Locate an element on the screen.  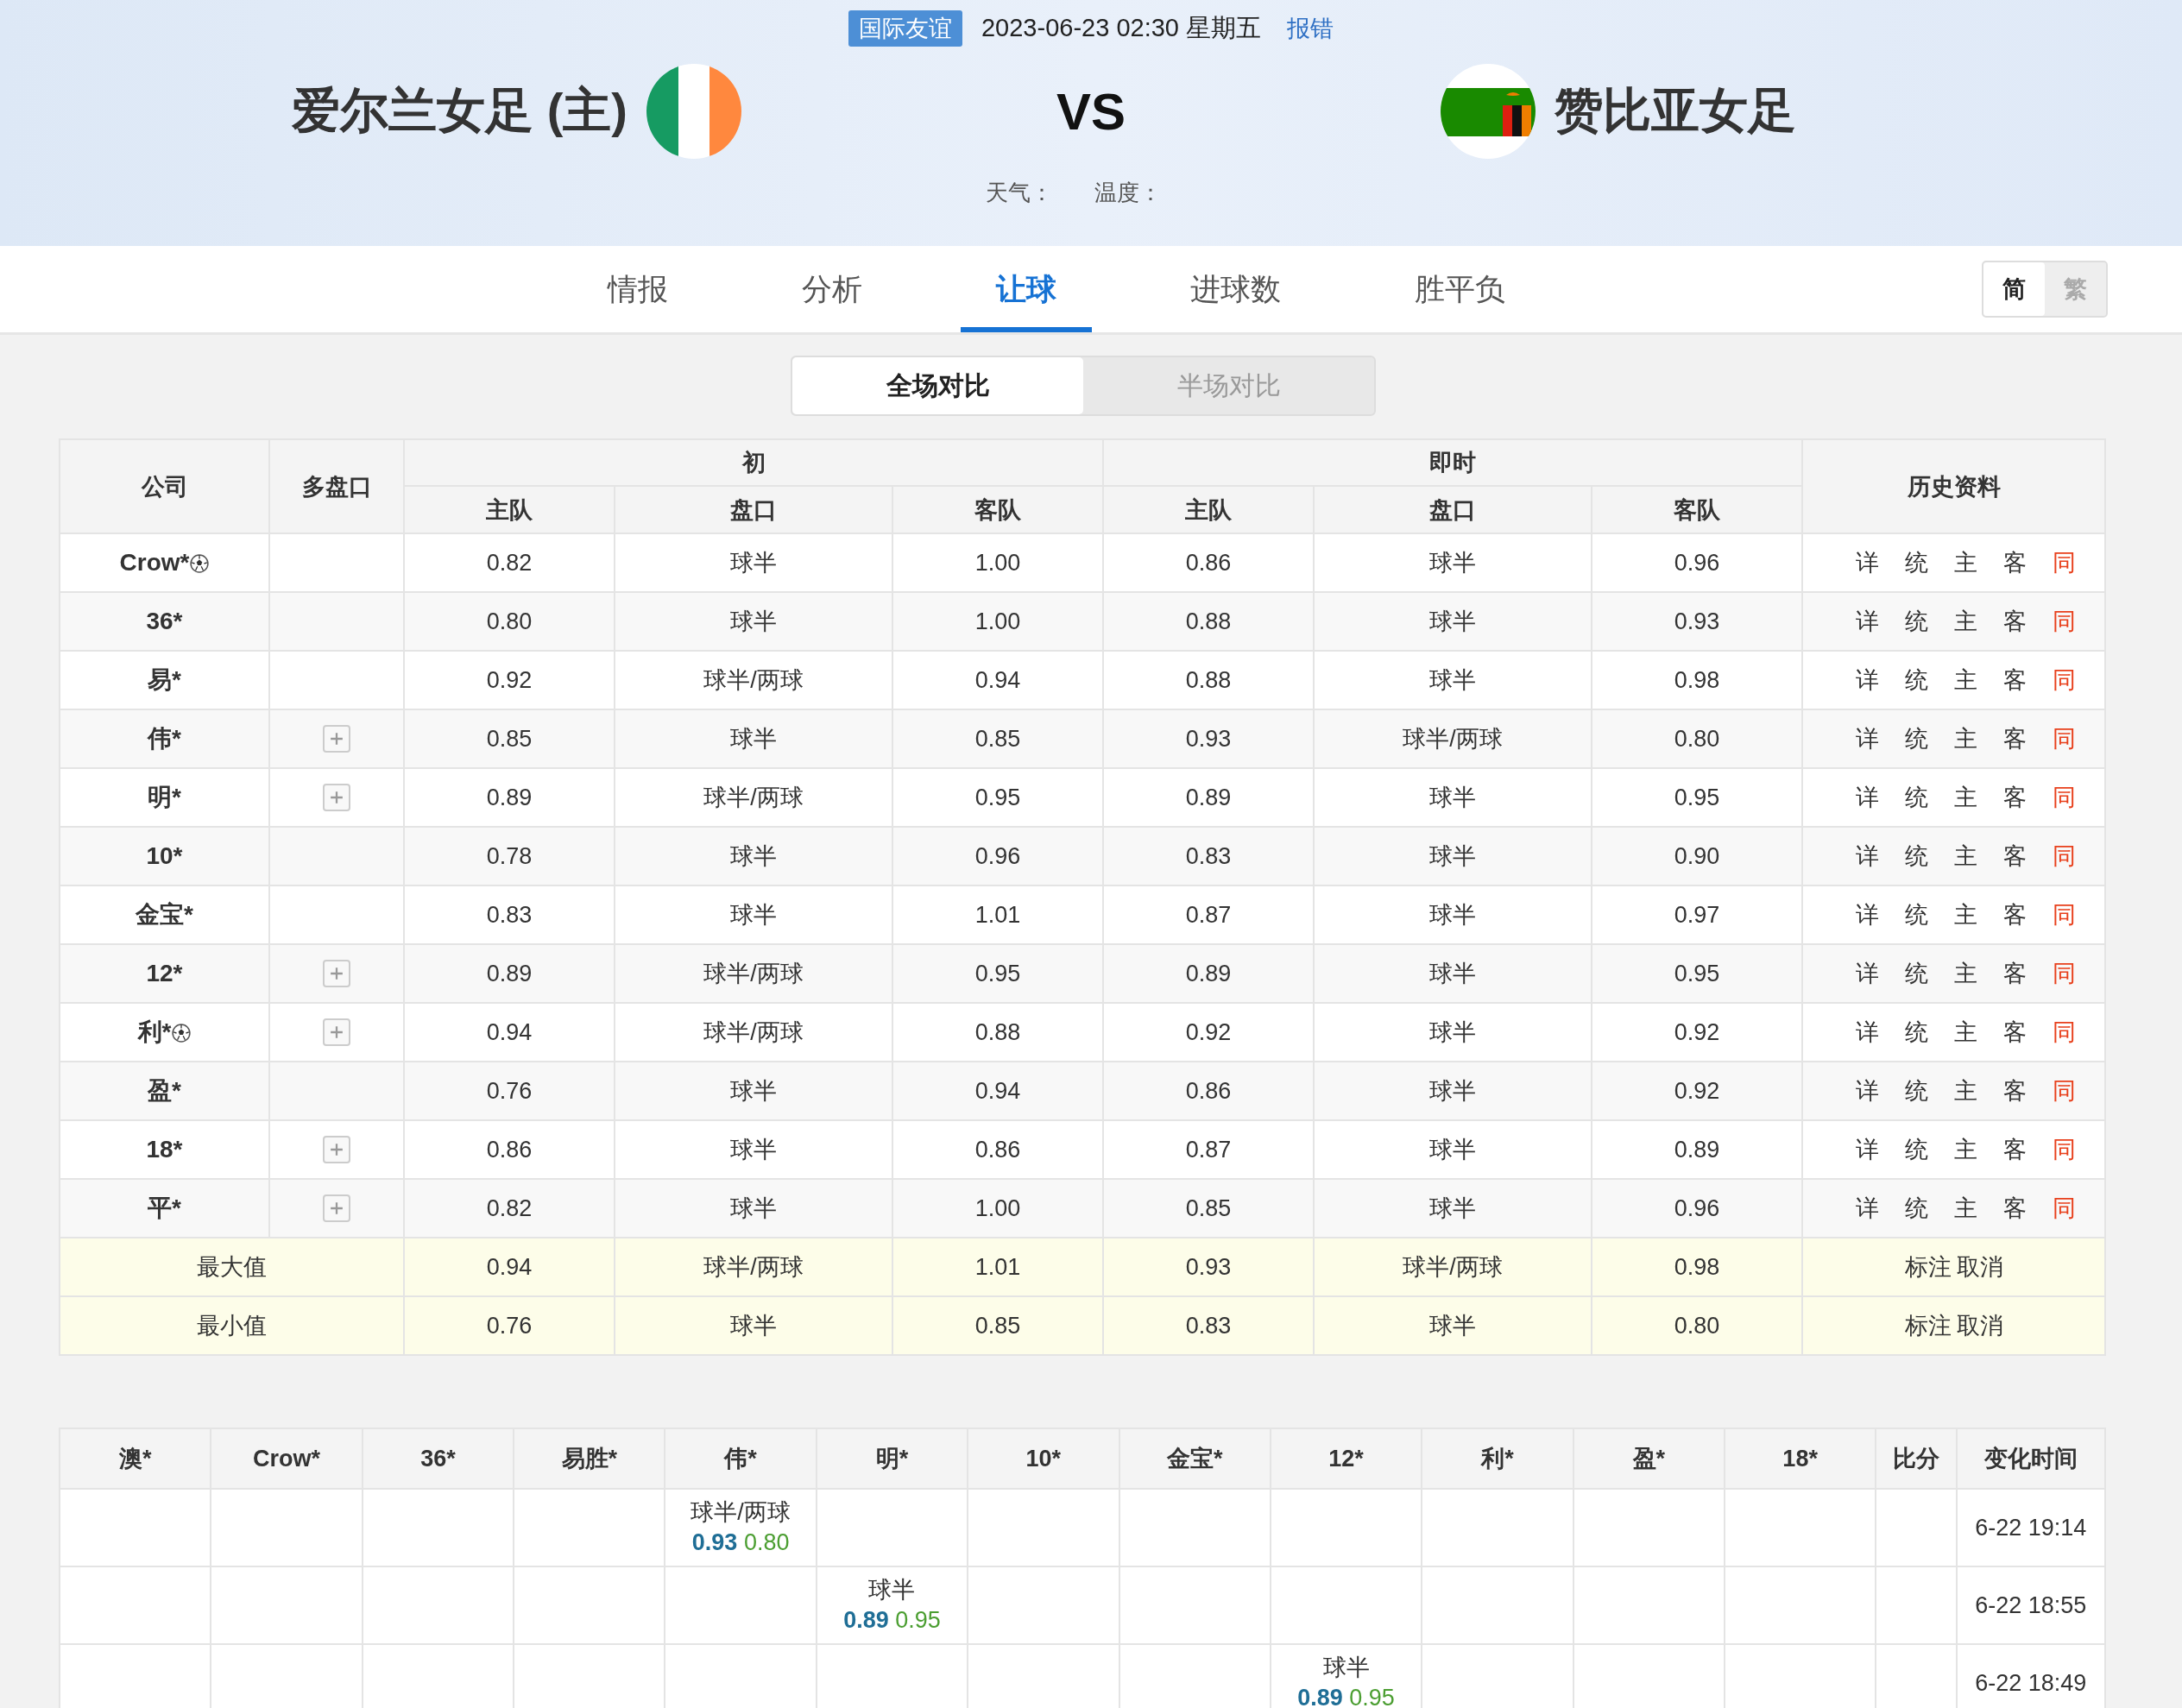
away-team-name: 赞比亚女足 is located at coordinates (1676, 110).